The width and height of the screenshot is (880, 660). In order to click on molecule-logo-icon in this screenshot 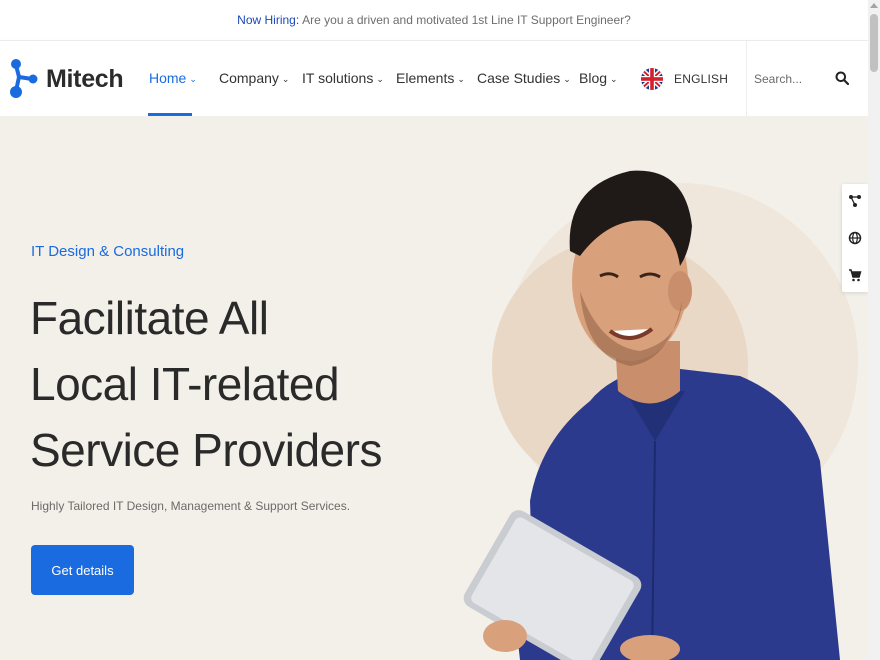, I will do `click(24, 78)`.